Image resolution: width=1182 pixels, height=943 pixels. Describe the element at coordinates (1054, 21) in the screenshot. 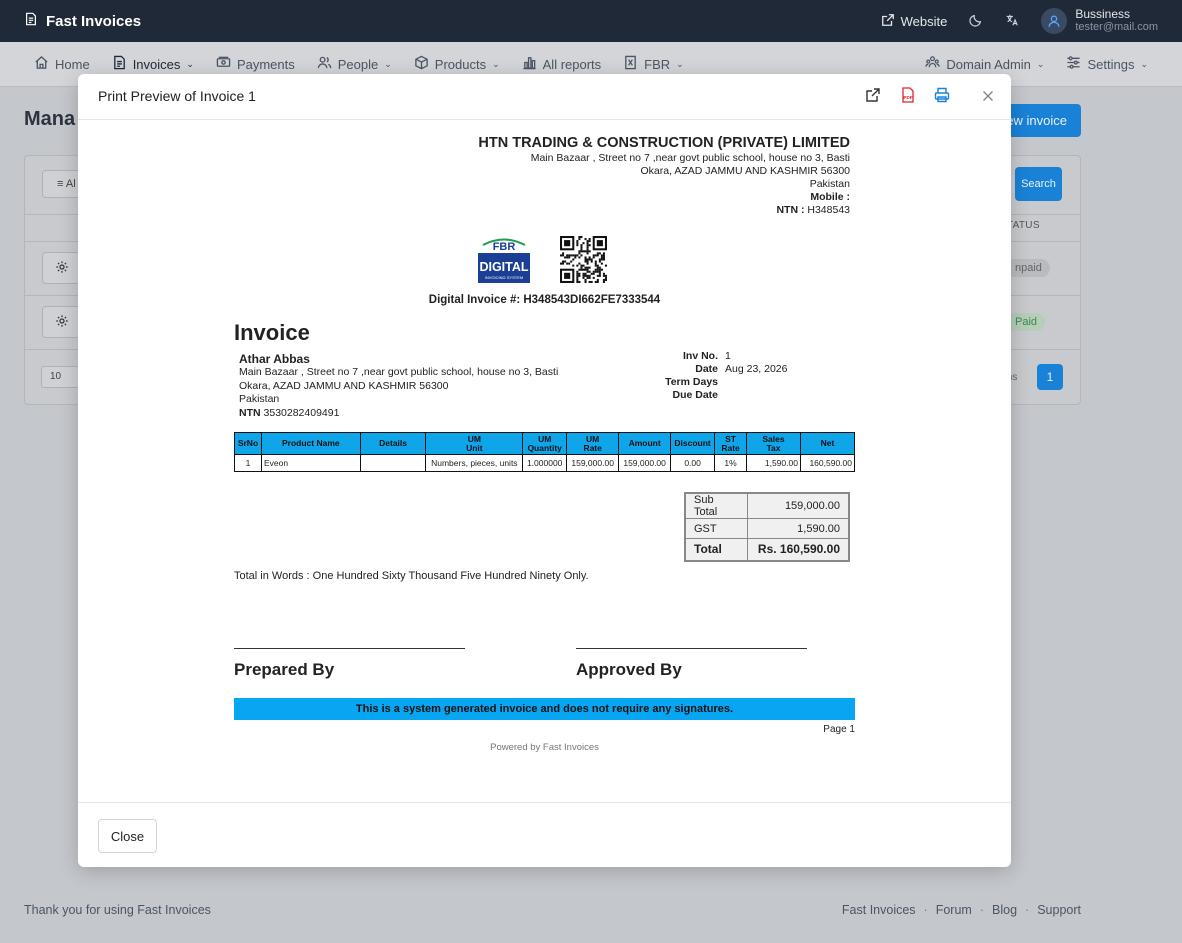

I see `avatar` at that location.